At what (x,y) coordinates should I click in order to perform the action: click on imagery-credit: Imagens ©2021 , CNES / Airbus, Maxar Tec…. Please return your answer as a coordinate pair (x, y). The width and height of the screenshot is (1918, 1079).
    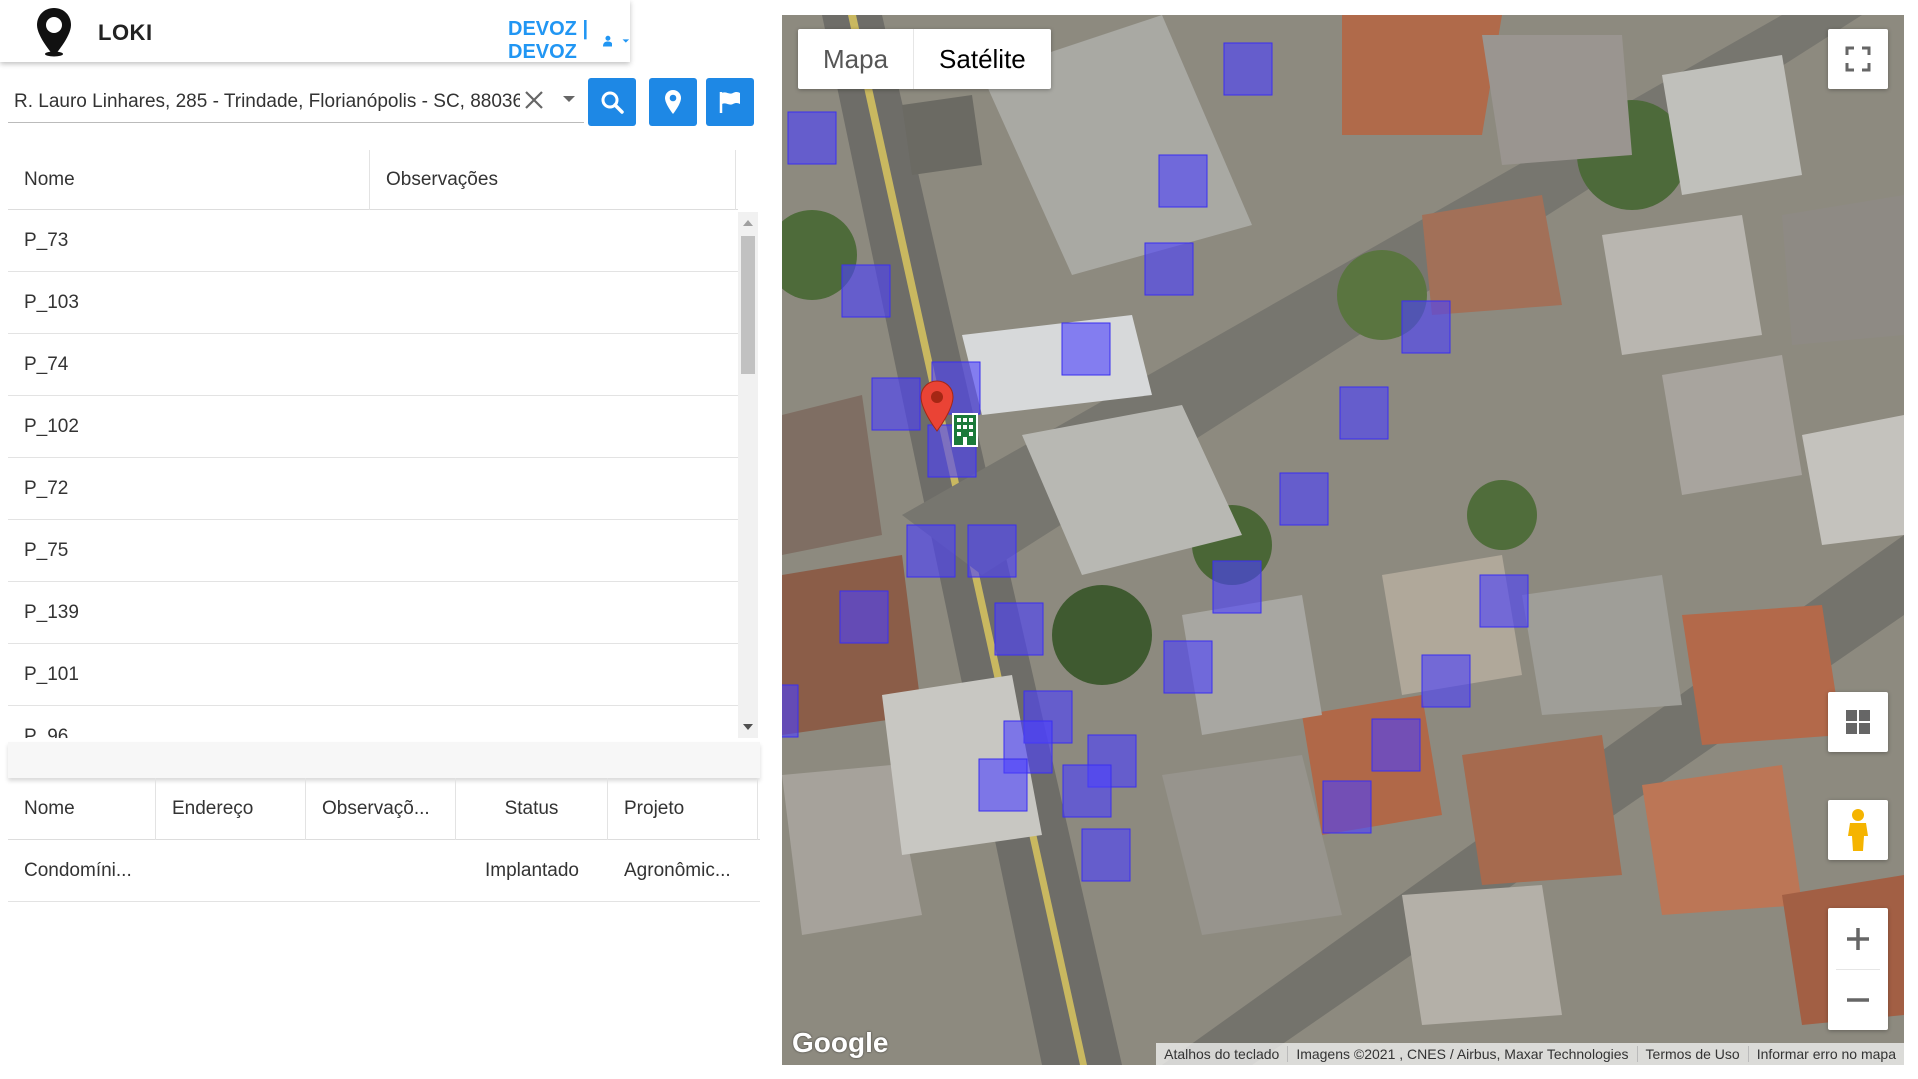
    Looking at the image, I should click on (1461, 1054).